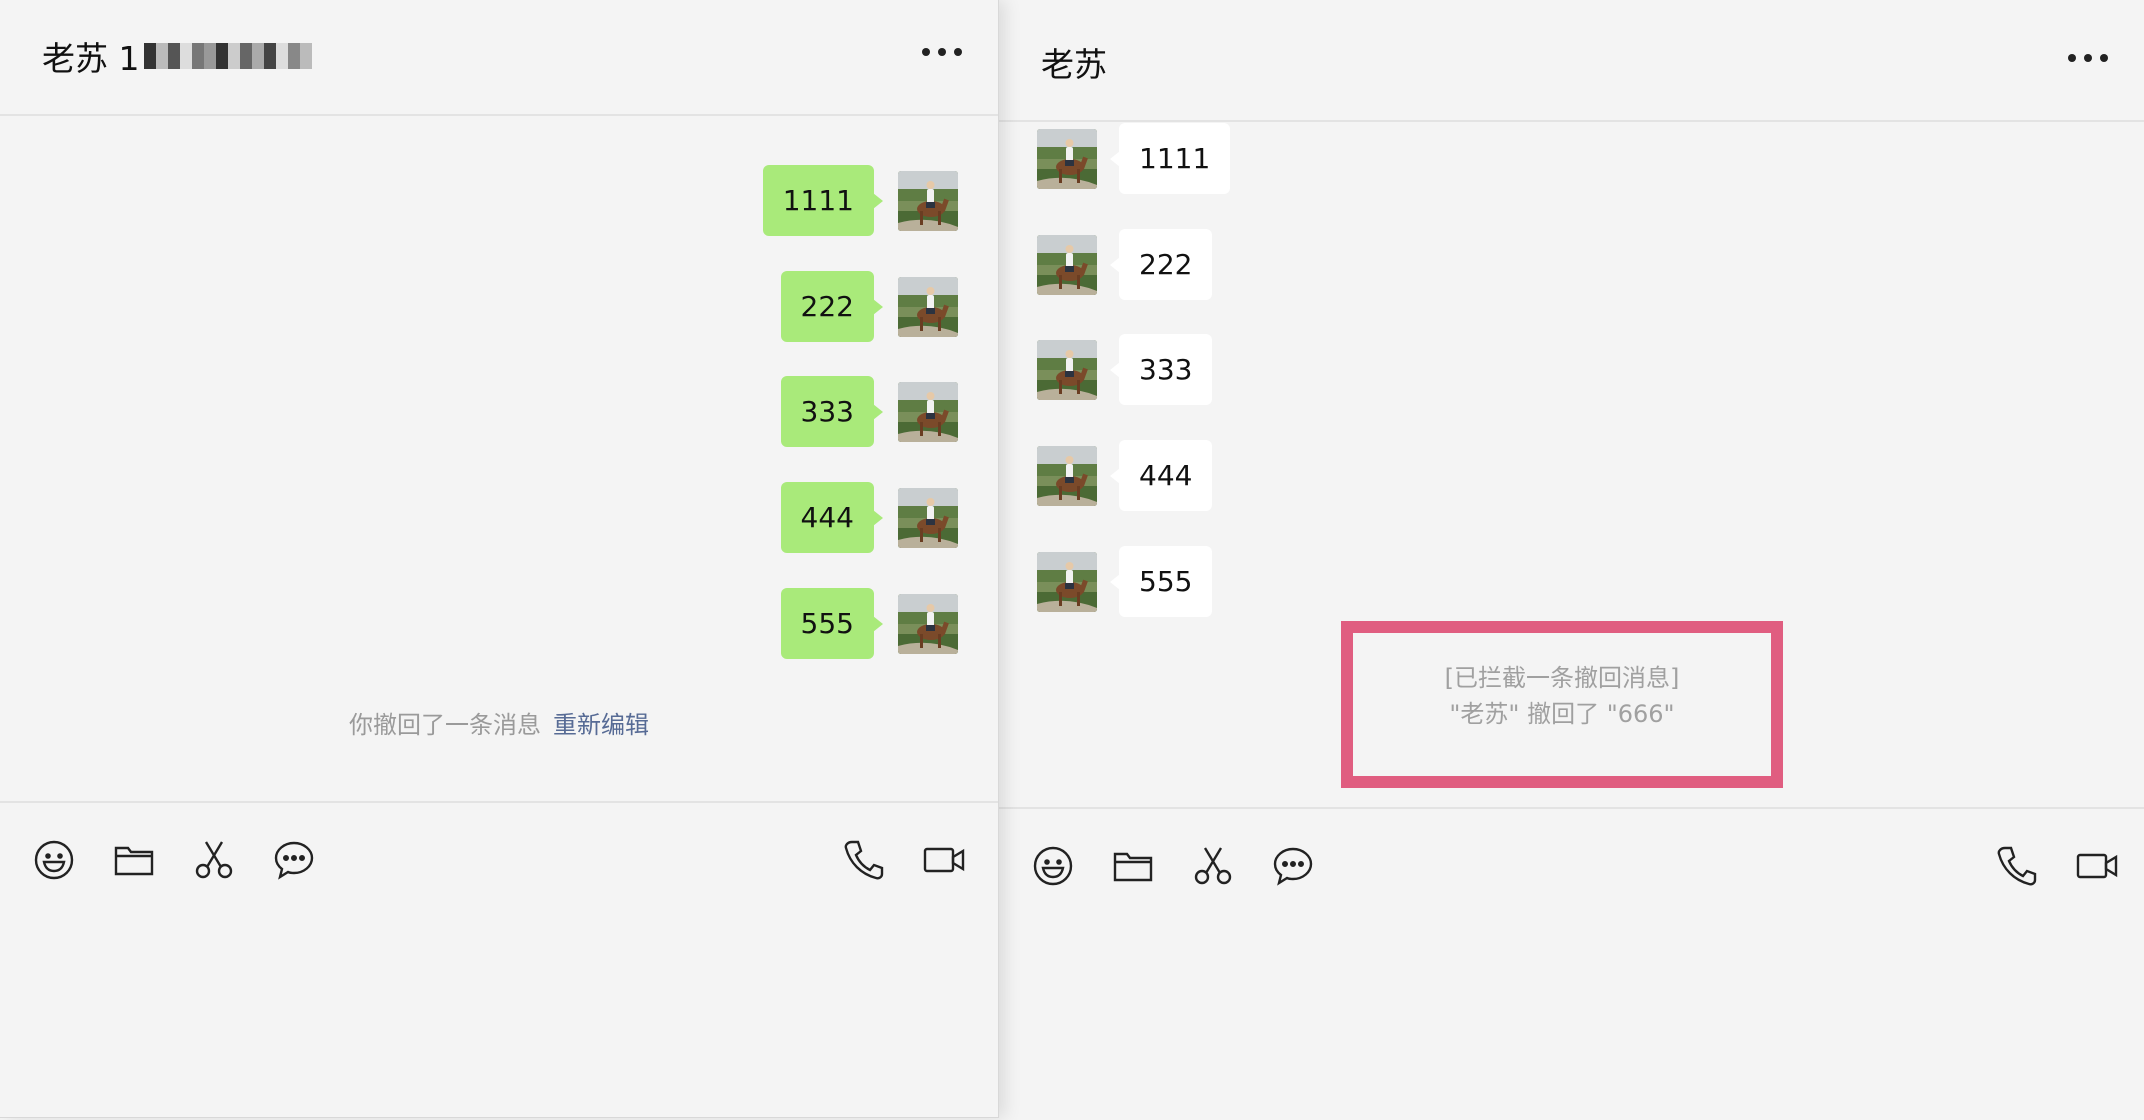 The width and height of the screenshot is (2144, 1120). I want to click on chat-header: 老苏, so click(1571, 61).